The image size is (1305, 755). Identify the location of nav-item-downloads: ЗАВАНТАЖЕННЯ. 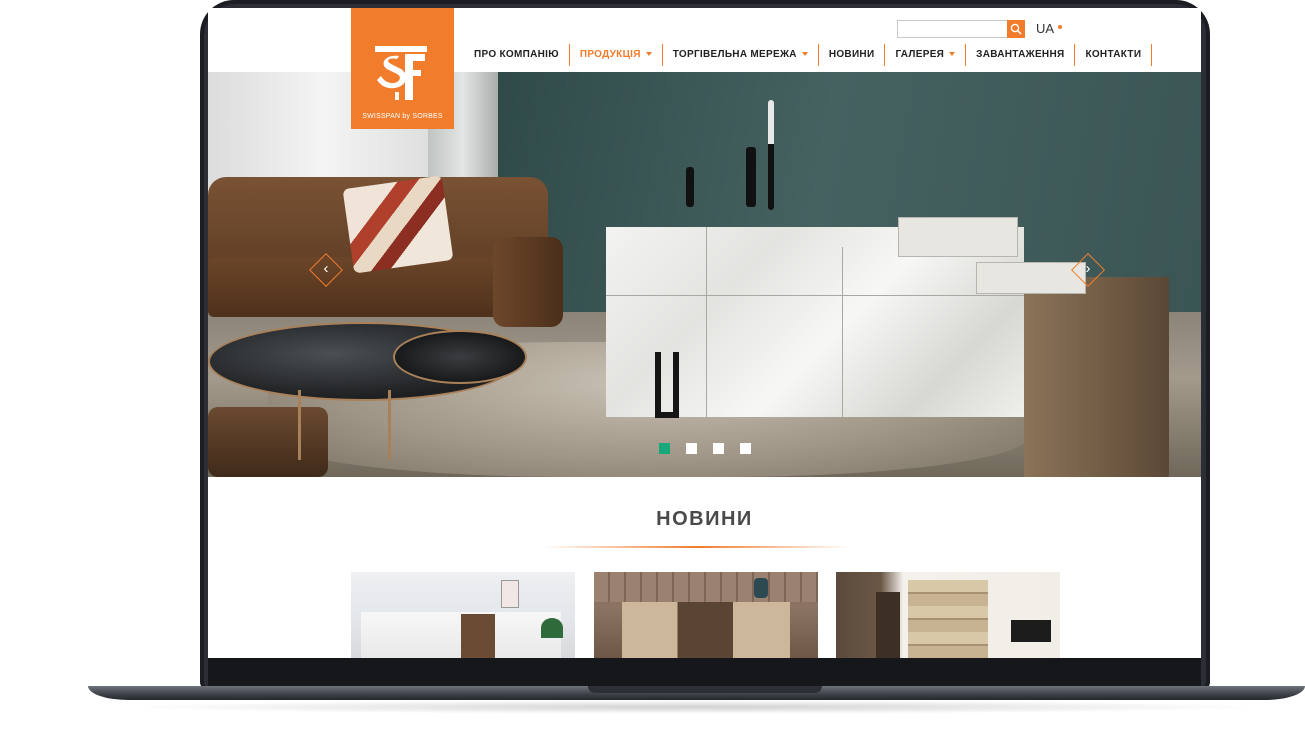
(1021, 55).